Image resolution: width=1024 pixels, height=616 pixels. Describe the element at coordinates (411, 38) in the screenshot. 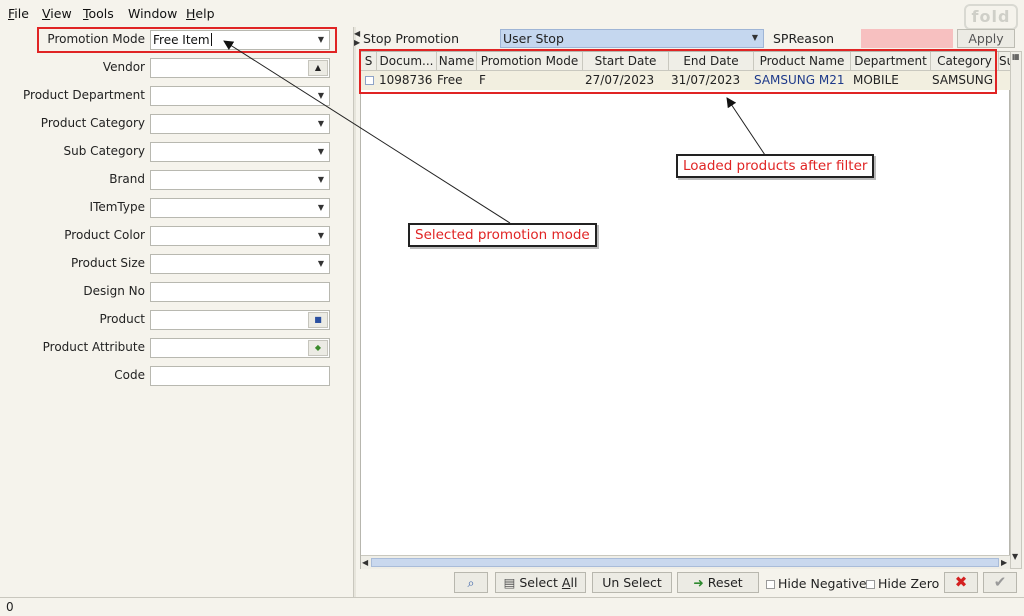

I see `stop-promotion-label: Stop Promotion` at that location.